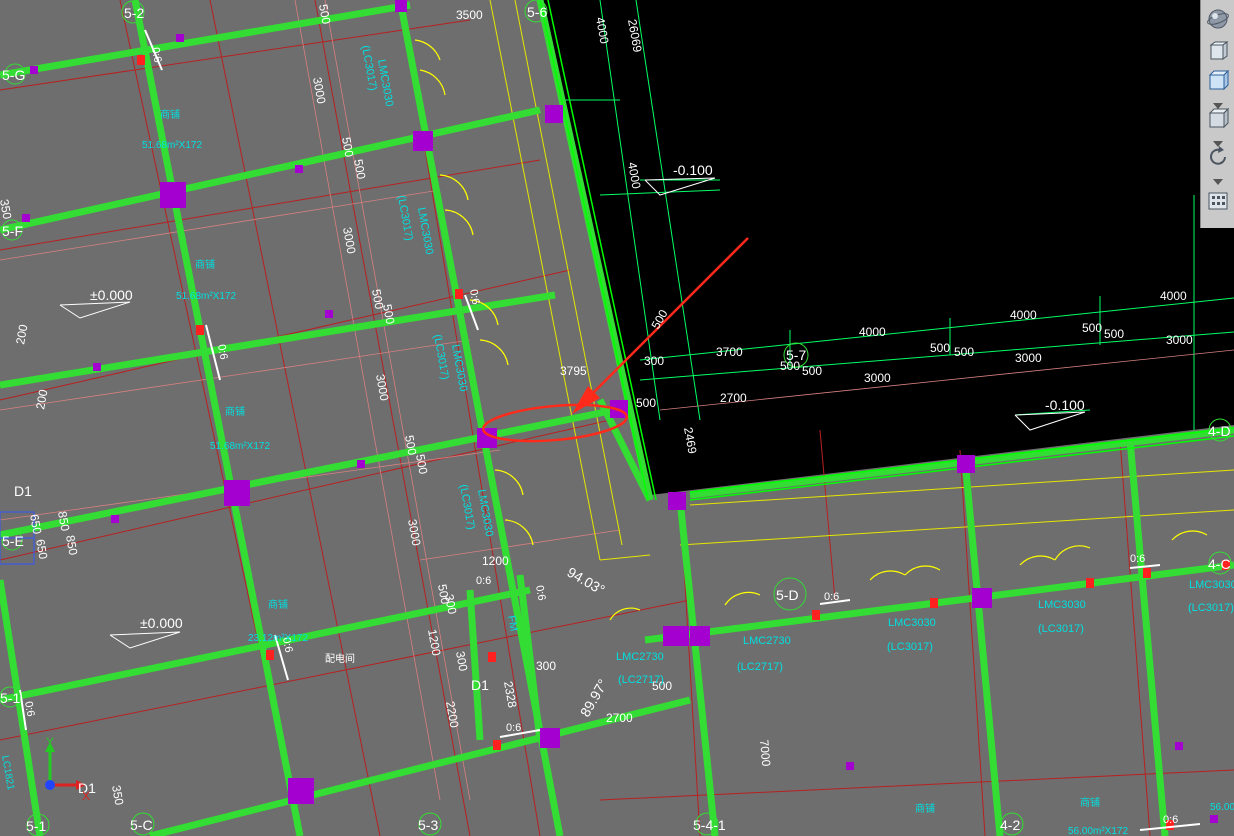 The image size is (1234, 836). Describe the element at coordinates (1218, 119) in the screenshot. I see `zoom-icon` at that location.